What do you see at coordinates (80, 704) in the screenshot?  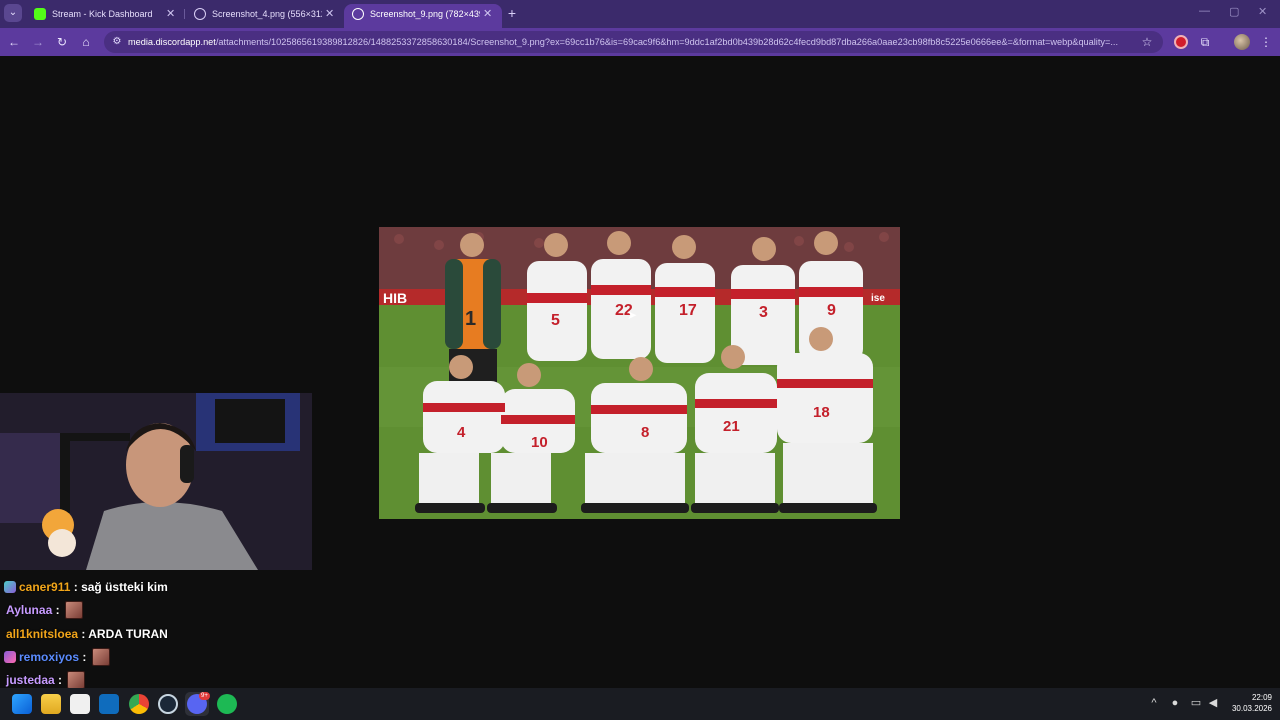 I see `microsoft-store-icon` at bounding box center [80, 704].